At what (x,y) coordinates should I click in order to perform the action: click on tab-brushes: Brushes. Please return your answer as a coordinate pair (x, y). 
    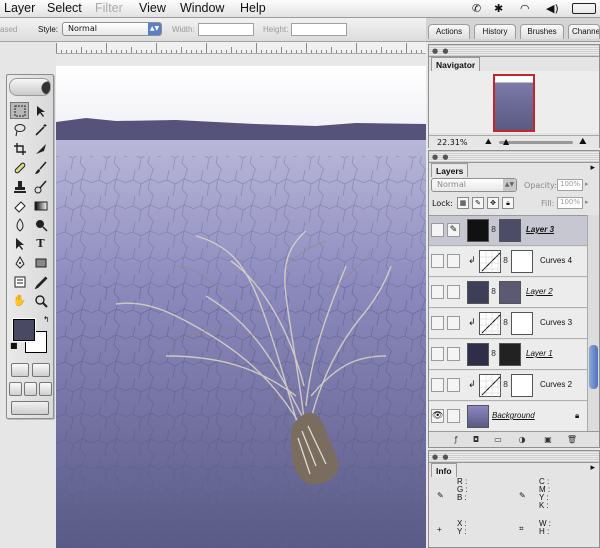
    Looking at the image, I should click on (542, 31).